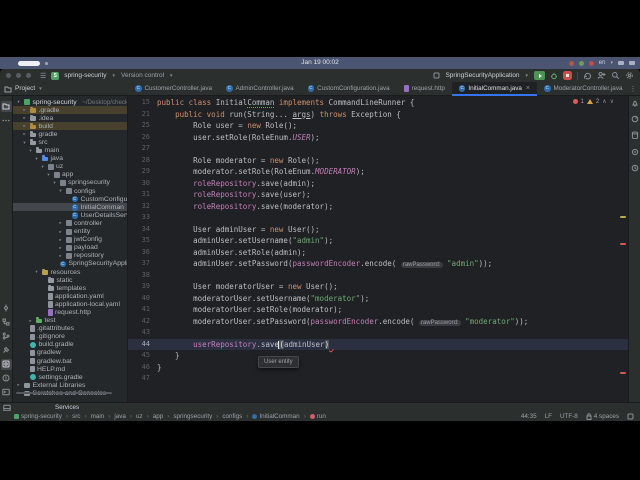  What do you see at coordinates (70, 167) in the screenshot?
I see `tree-row: ▾ uz` at bounding box center [70, 167].